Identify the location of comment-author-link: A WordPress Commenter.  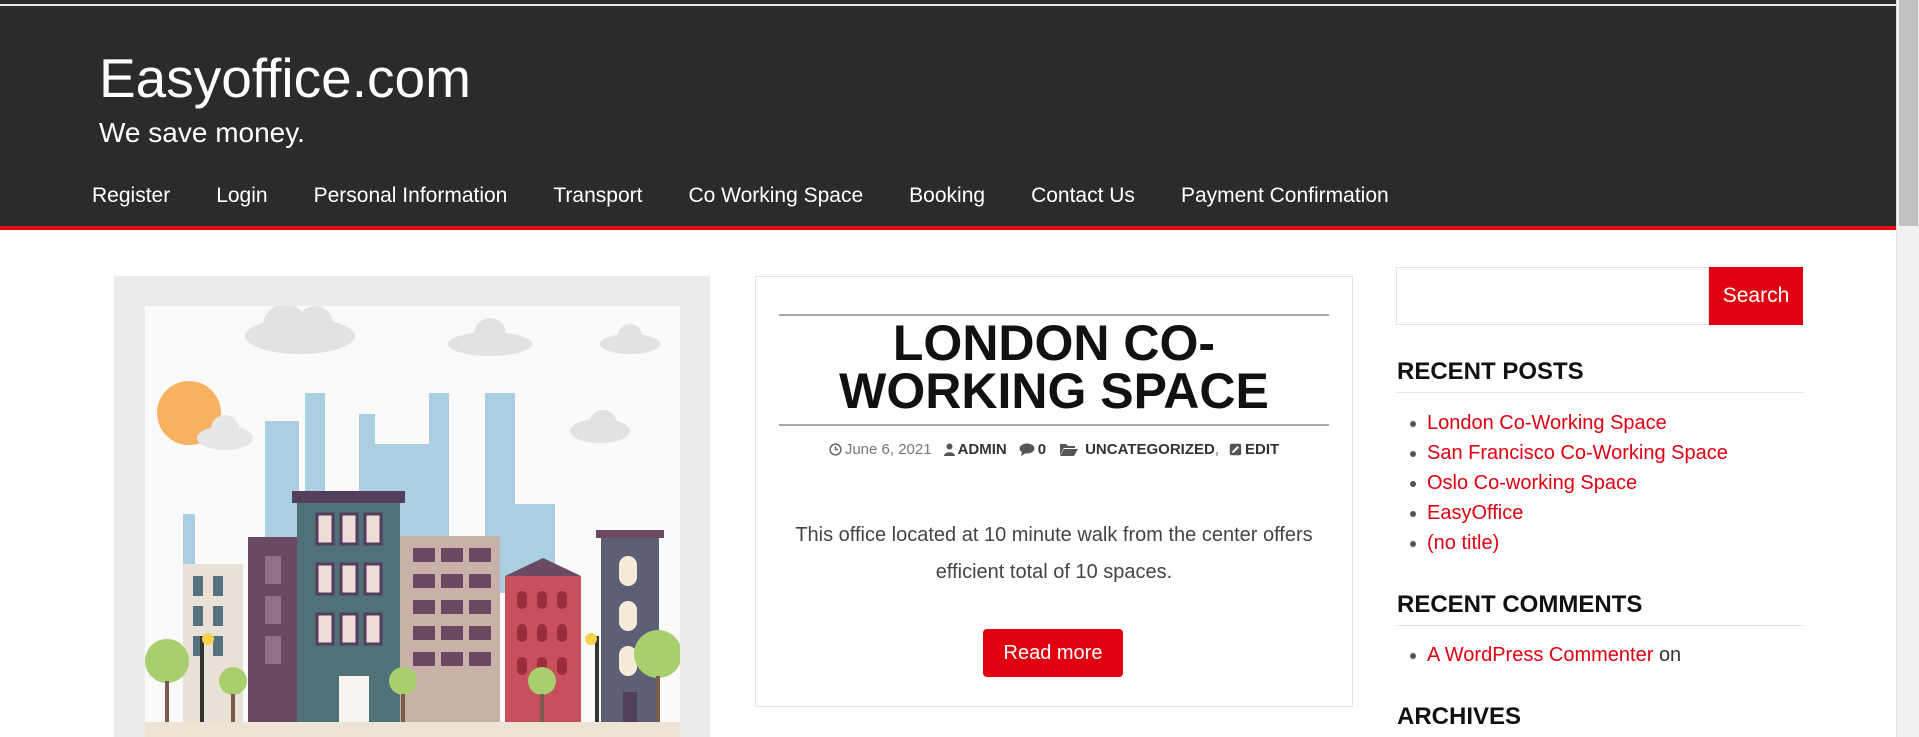
(1540, 655).